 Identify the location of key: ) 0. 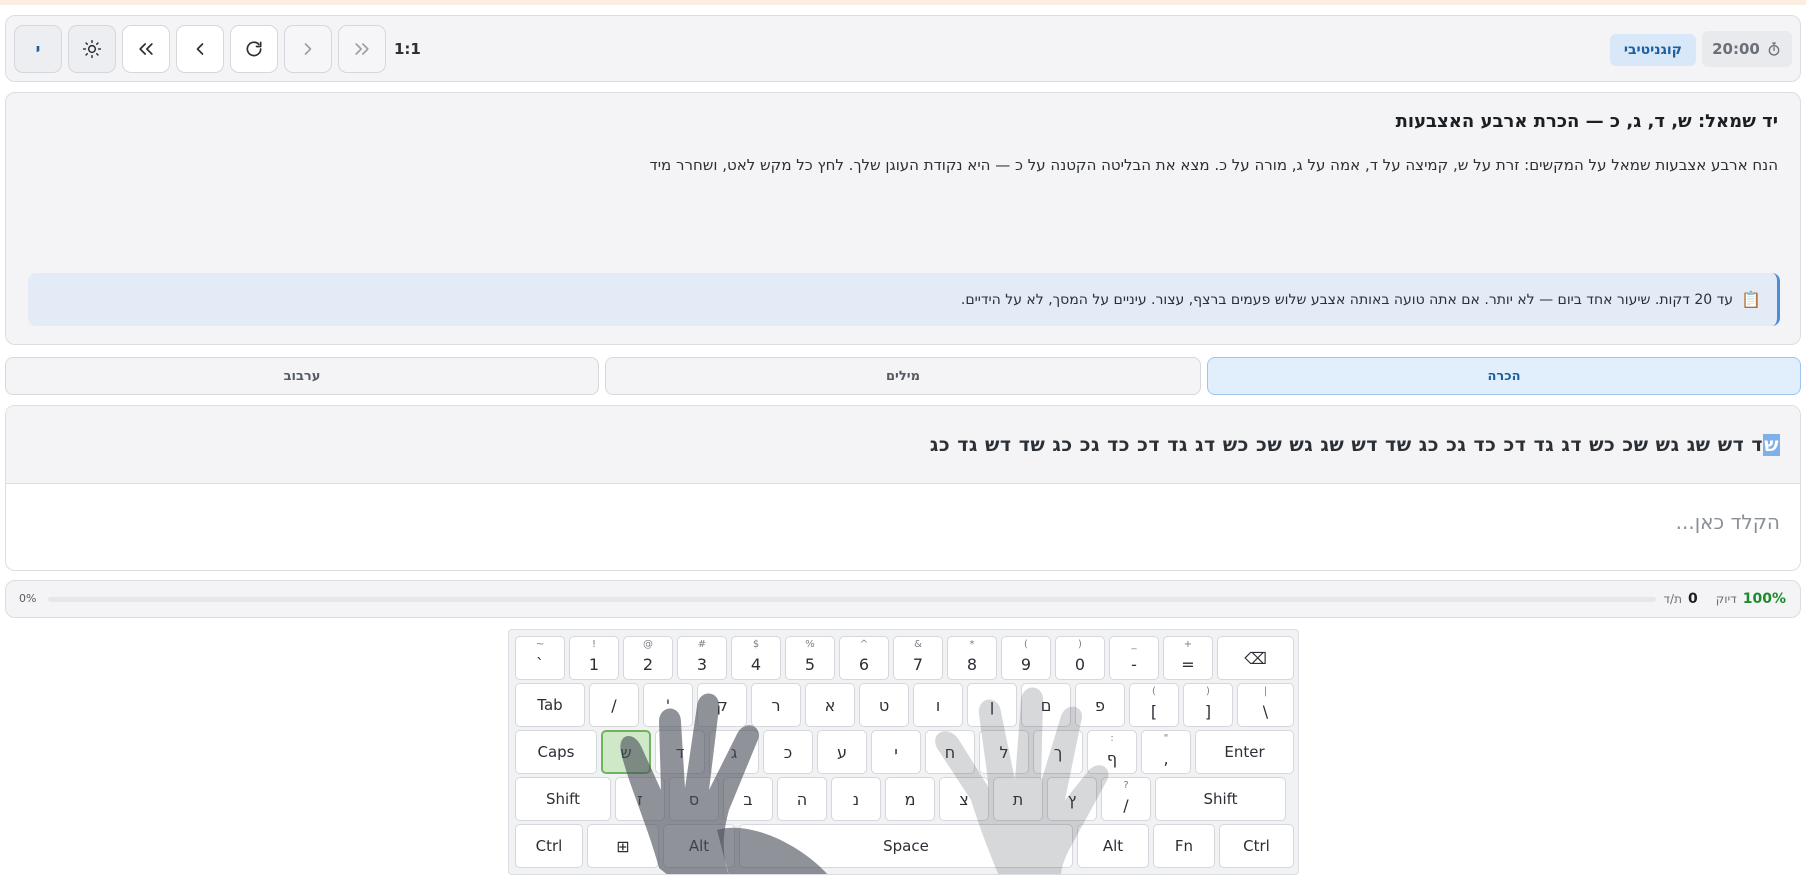
(1080, 658).